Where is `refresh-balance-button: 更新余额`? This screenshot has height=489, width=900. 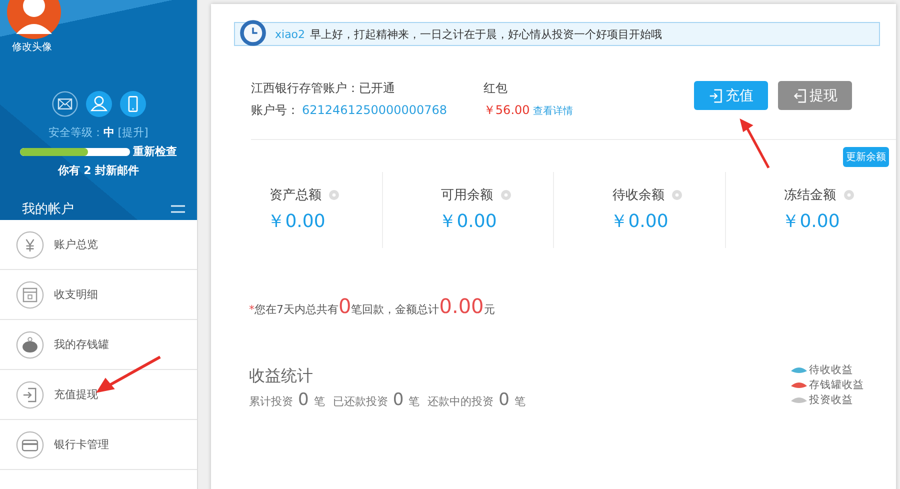 refresh-balance-button: 更新余额 is located at coordinates (866, 157).